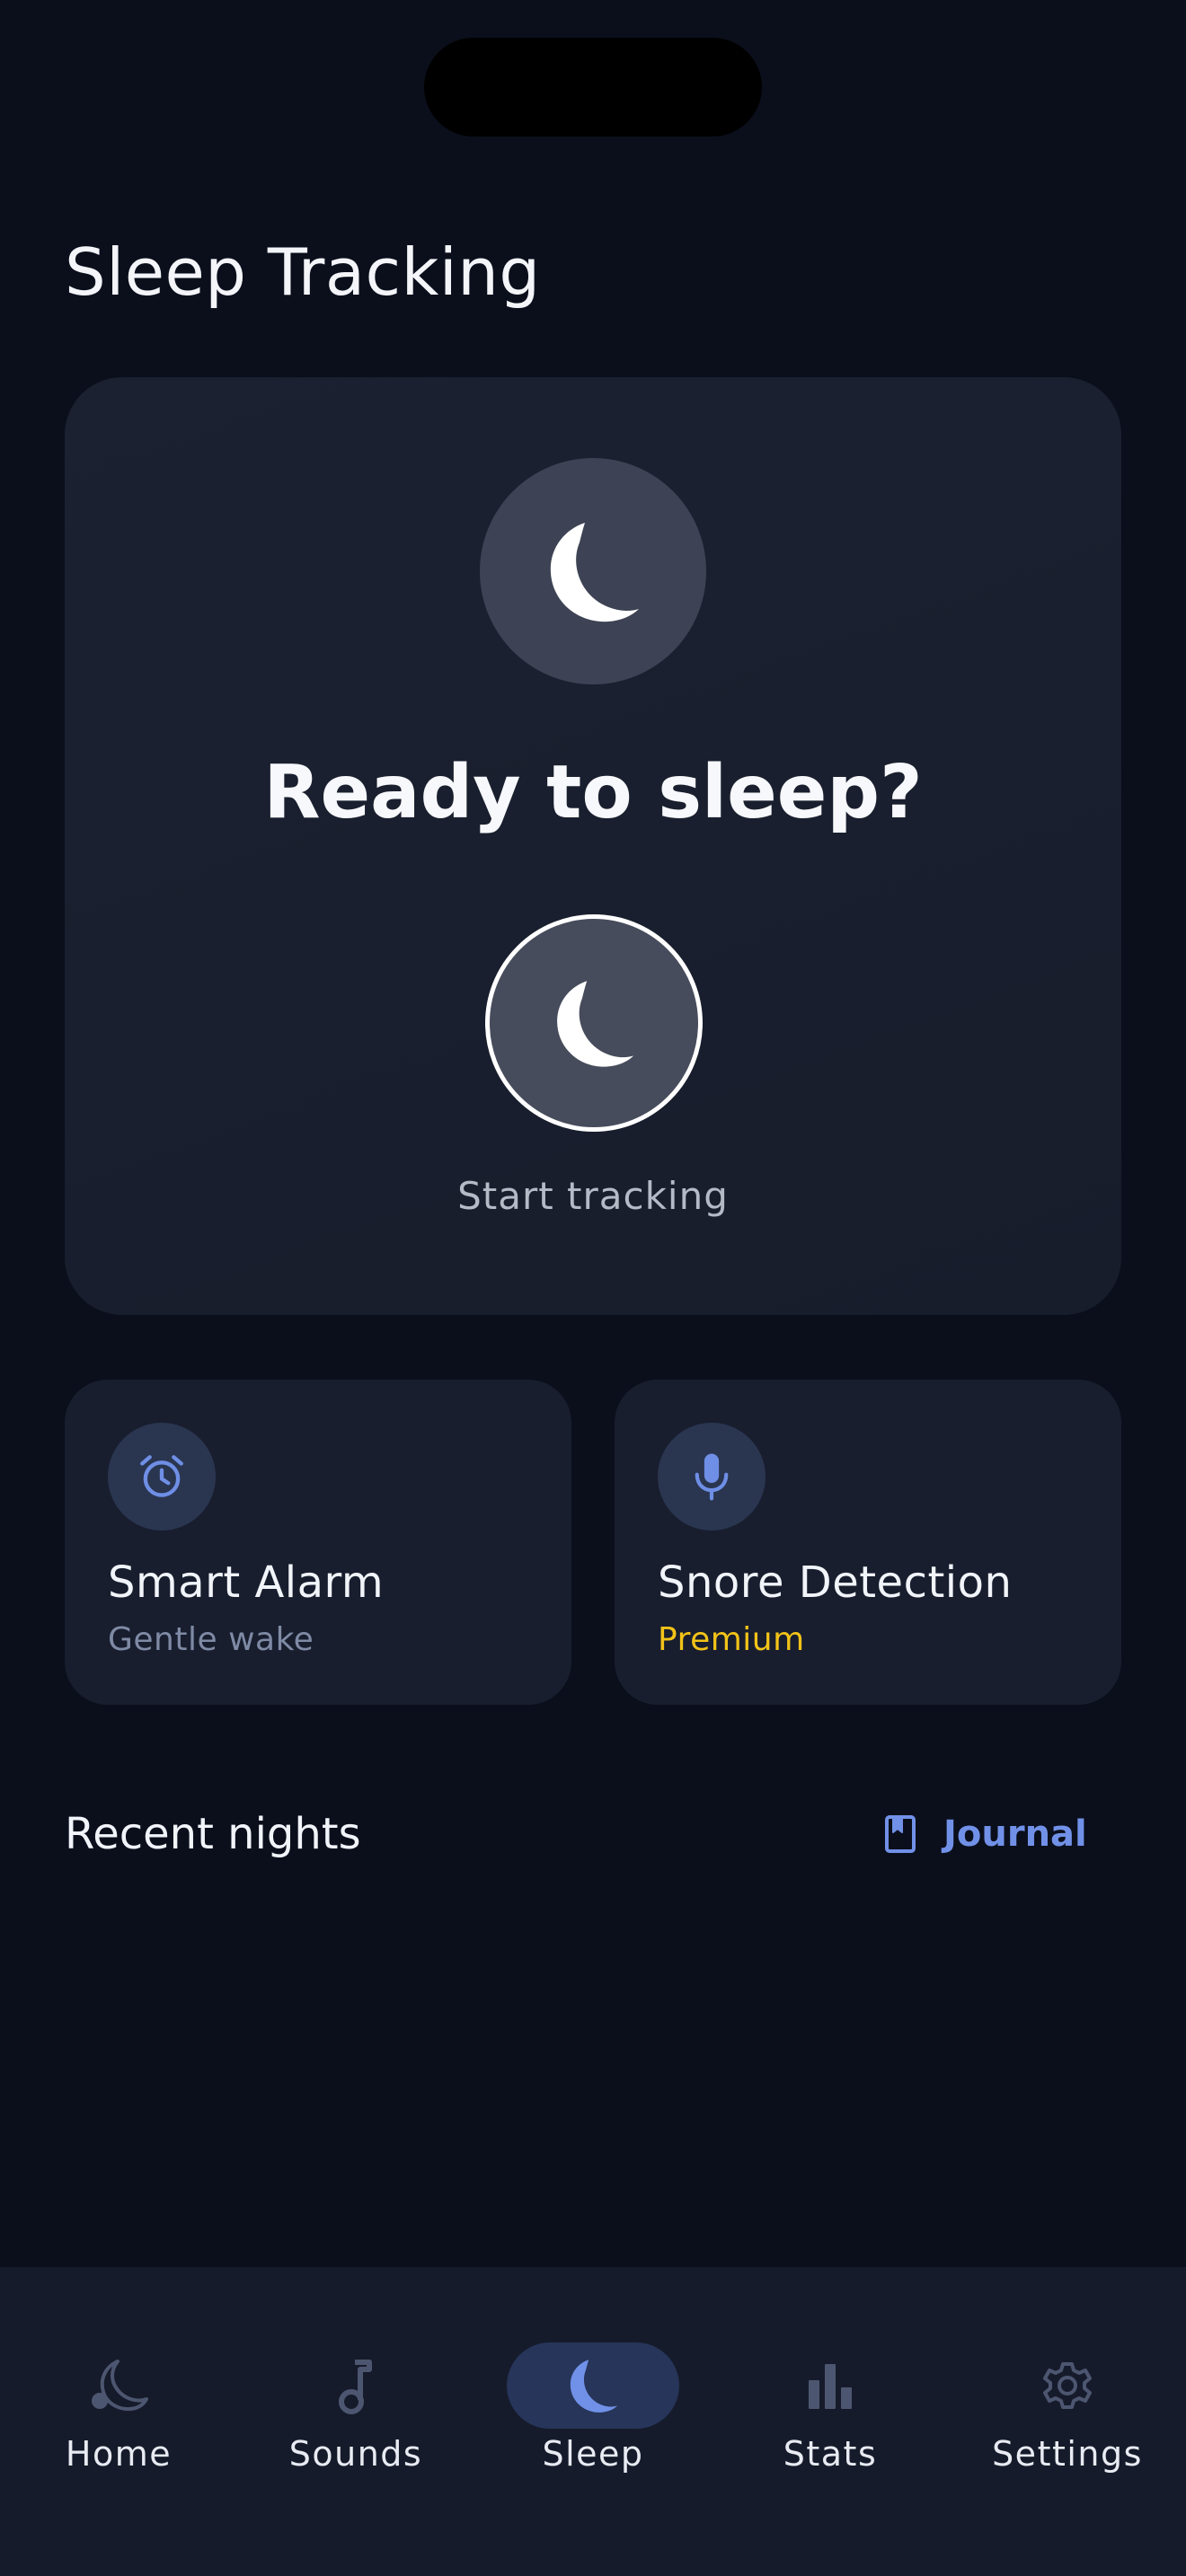 This screenshot has width=1186, height=2576. What do you see at coordinates (318, 1542) in the screenshot?
I see `smart-alarm-card: Smart Alarm Gentle wake` at bounding box center [318, 1542].